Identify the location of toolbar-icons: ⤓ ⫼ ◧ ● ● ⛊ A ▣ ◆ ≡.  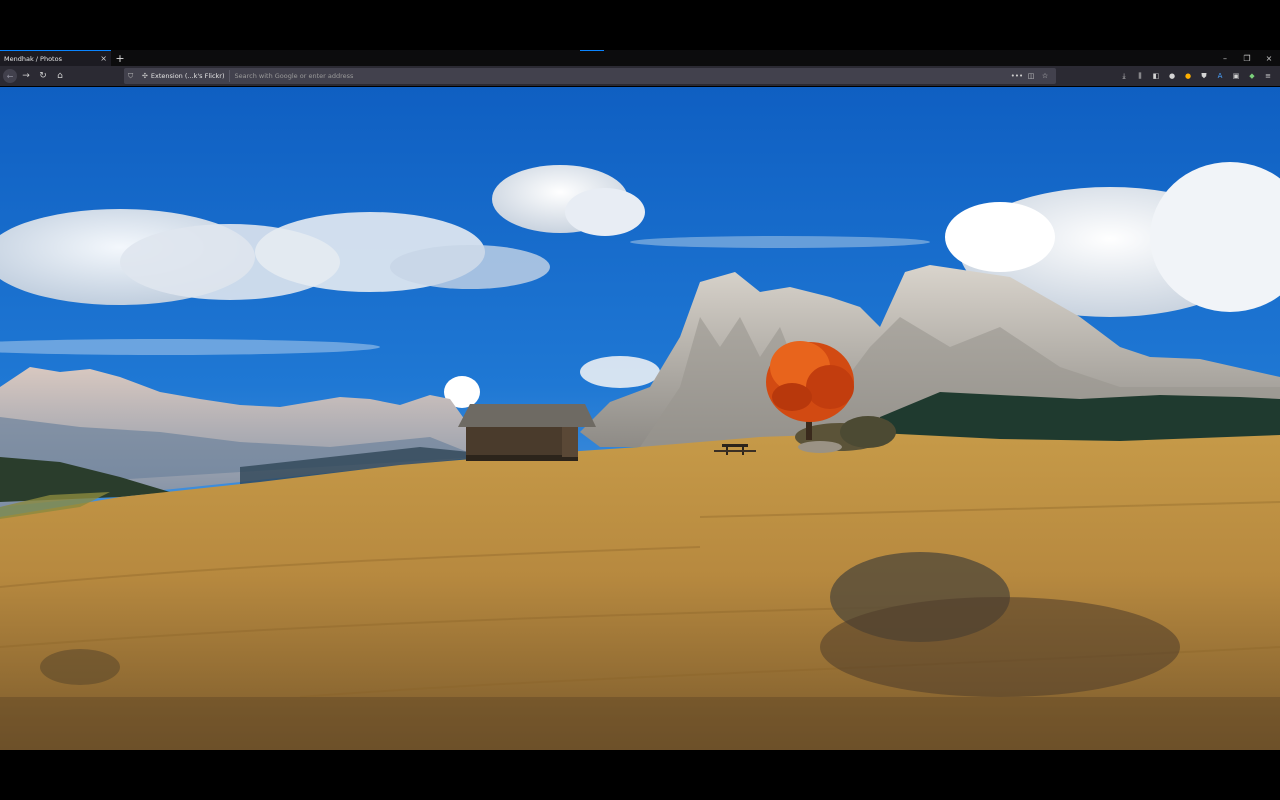
(1196, 76).